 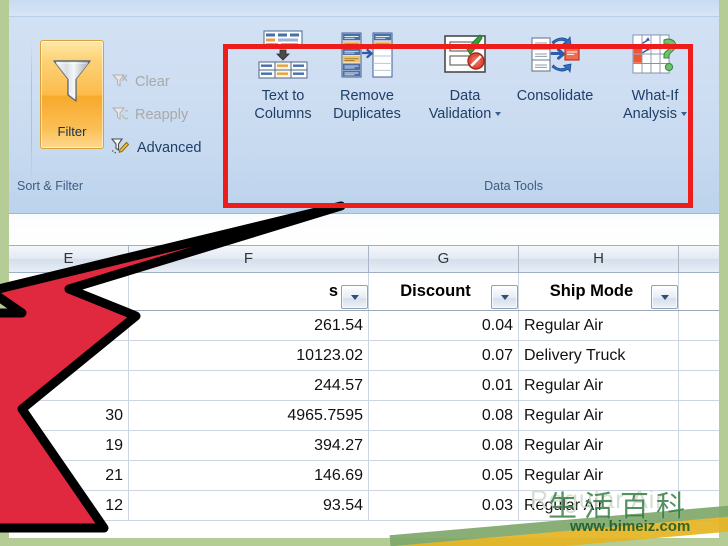 I want to click on table-header-row: de s Discount Ship Mode, so click(x=364, y=292).